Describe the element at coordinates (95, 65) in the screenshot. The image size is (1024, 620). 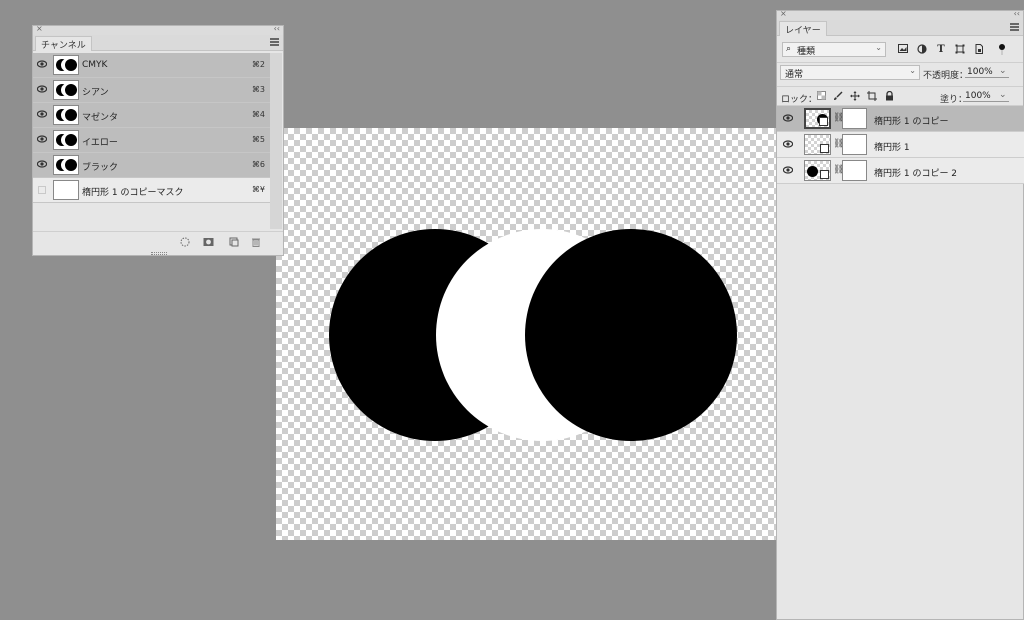
I see `channel-name: CMYK` at that location.